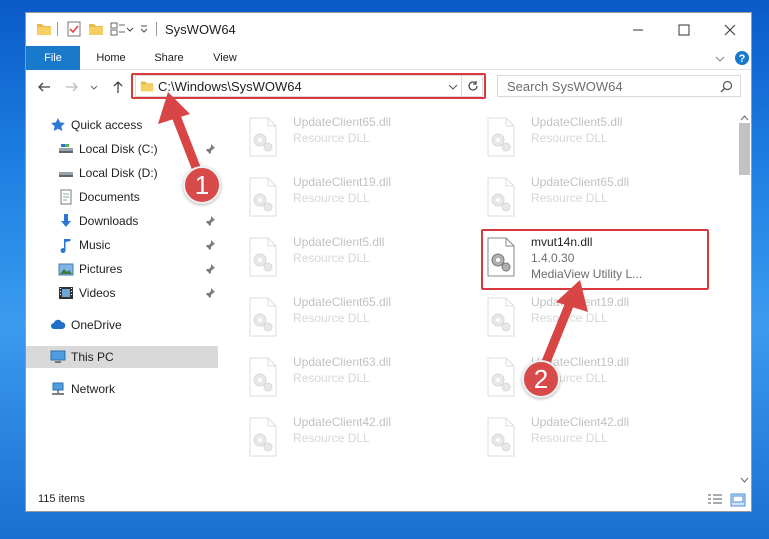 This screenshot has height=539, width=769. I want to click on search-input: Search SysWOW64, so click(619, 86).